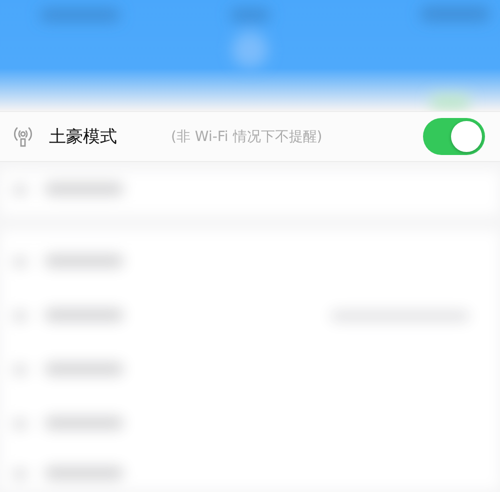 Image resolution: width=500 pixels, height=492 pixels. What do you see at coordinates (454, 136) in the screenshot?
I see `toggle-switch` at bounding box center [454, 136].